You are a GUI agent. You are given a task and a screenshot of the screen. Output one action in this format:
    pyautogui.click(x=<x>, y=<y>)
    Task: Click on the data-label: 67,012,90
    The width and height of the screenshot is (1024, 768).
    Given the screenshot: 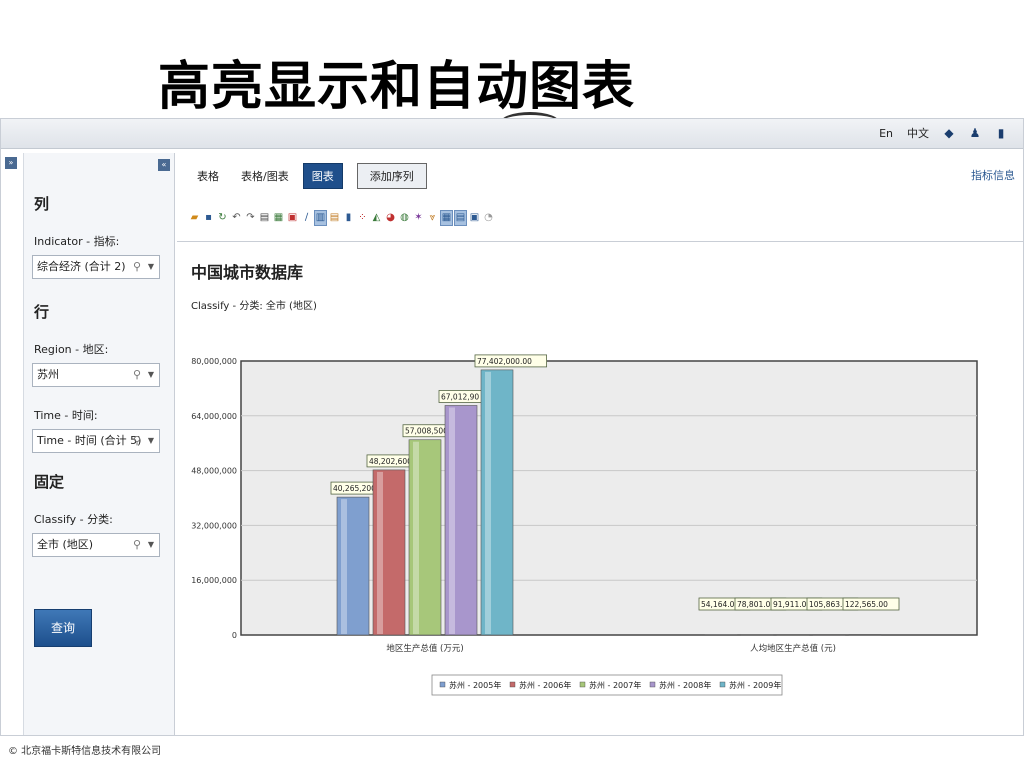 What is the action you would take?
    pyautogui.click(x=460, y=396)
    